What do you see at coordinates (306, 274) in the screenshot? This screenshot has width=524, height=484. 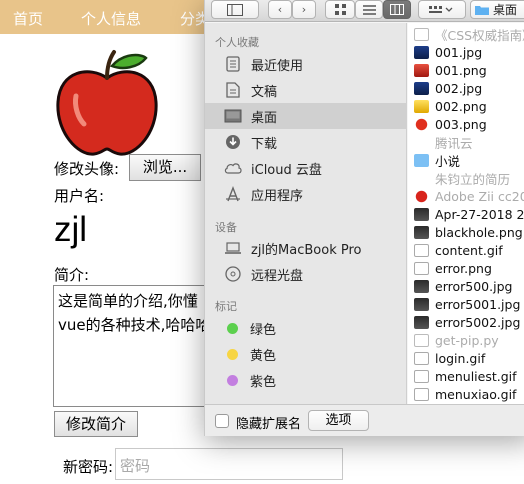 I see `sidebar-item-remote-disc: 远程光盘` at bounding box center [306, 274].